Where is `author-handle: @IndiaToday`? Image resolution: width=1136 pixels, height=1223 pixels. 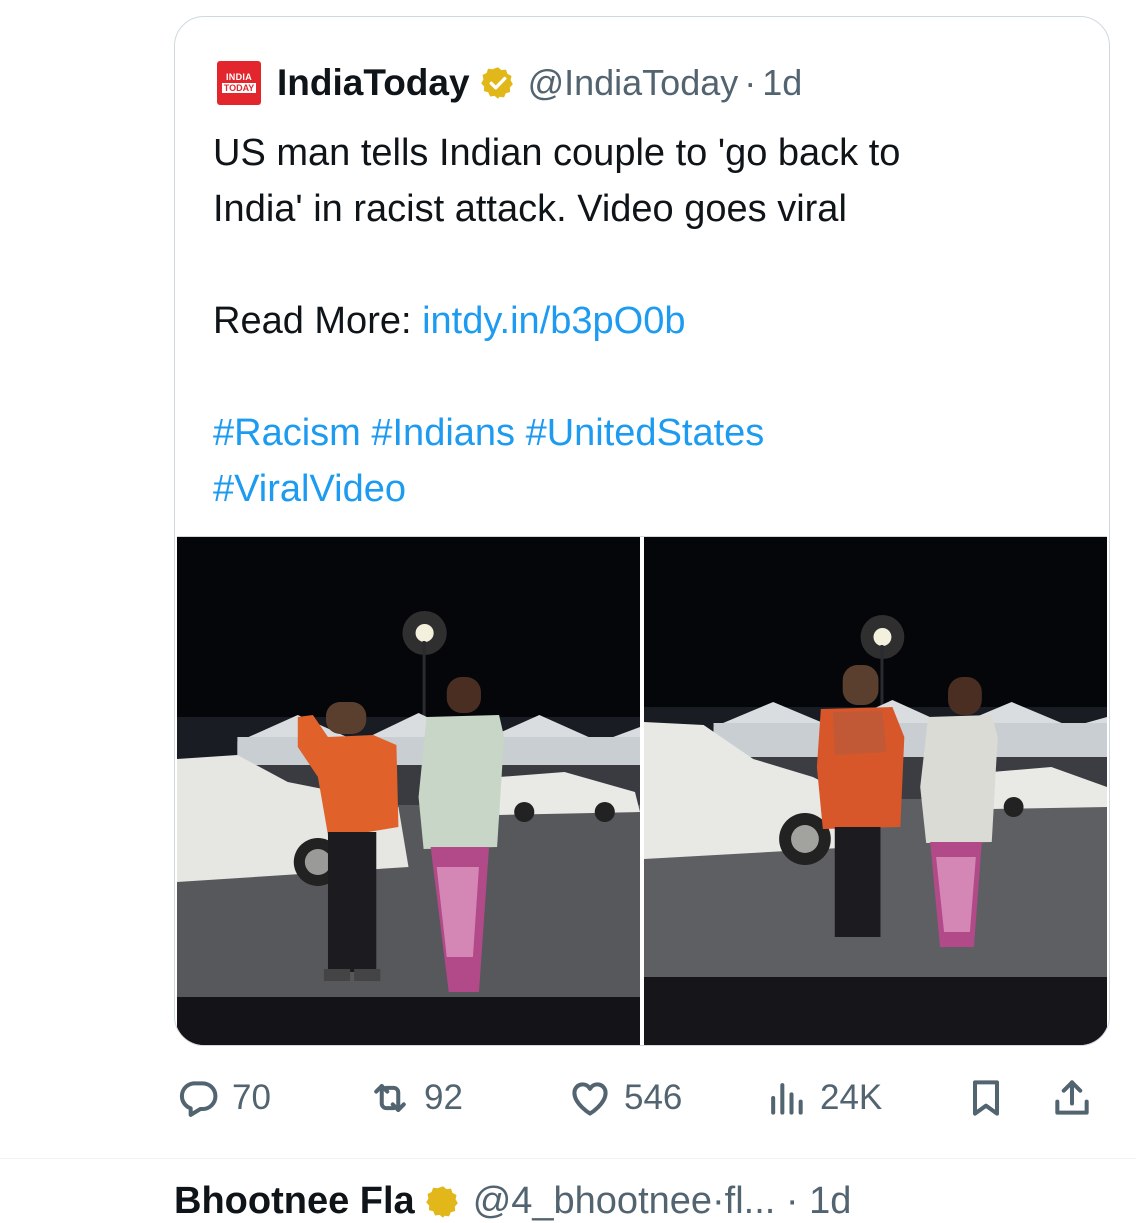
author-handle: @IndiaToday is located at coordinates (633, 83).